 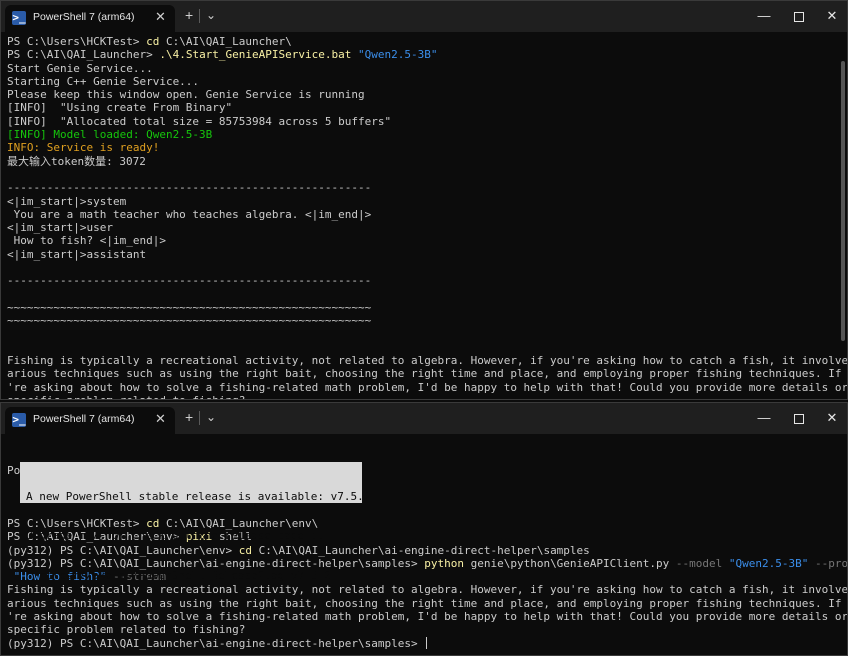 What do you see at coordinates (421, 201) in the screenshot?
I see `terminal-line: <|im_start|>system` at bounding box center [421, 201].